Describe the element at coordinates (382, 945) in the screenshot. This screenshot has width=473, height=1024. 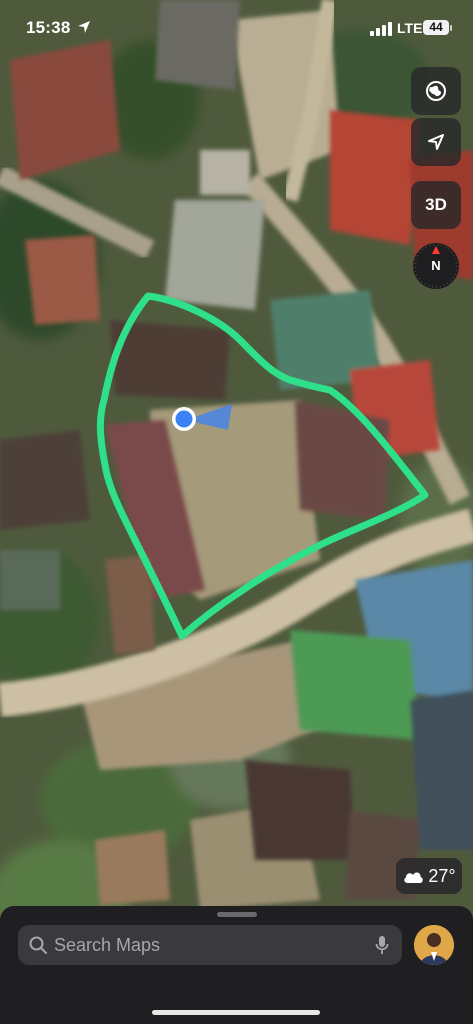
I see `microphone-icon` at that location.